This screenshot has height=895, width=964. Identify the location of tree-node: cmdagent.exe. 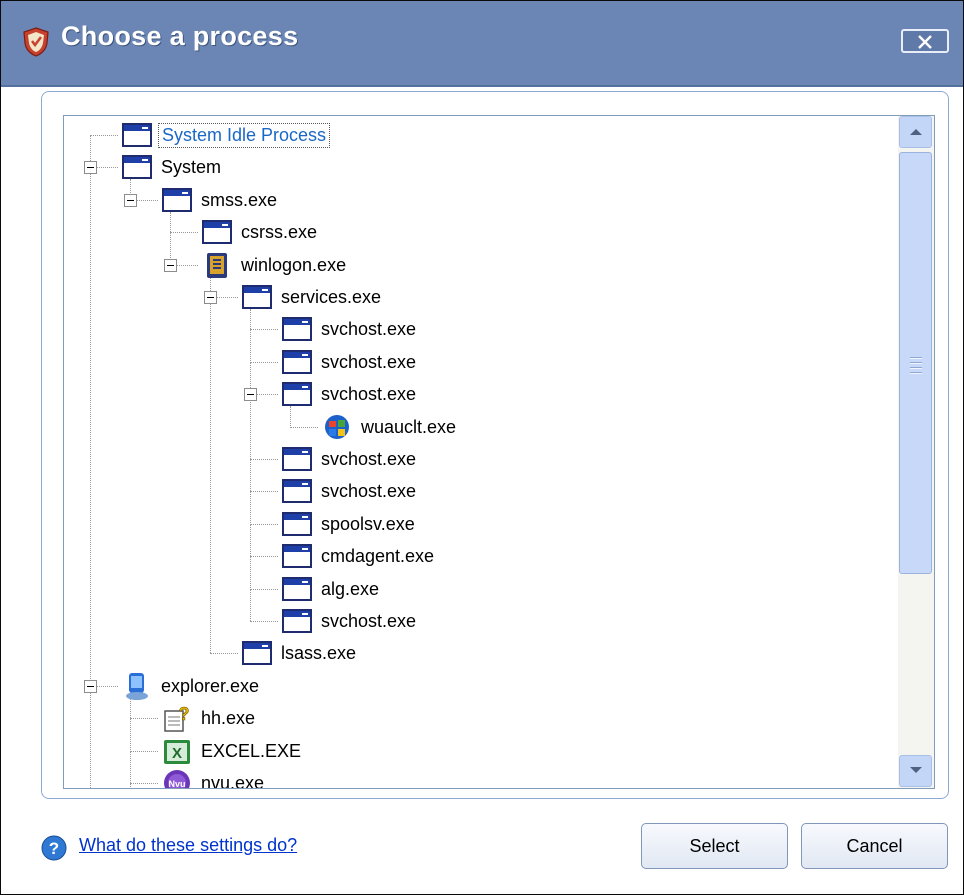
(358, 556).